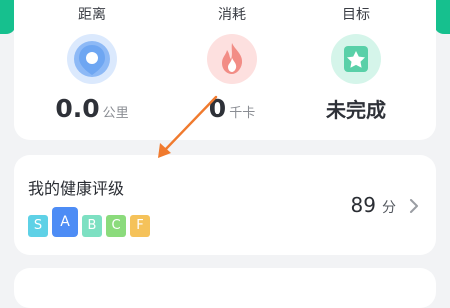  What do you see at coordinates (217, 108) in the screenshot?
I see `stat-calories-value: 0` at bounding box center [217, 108].